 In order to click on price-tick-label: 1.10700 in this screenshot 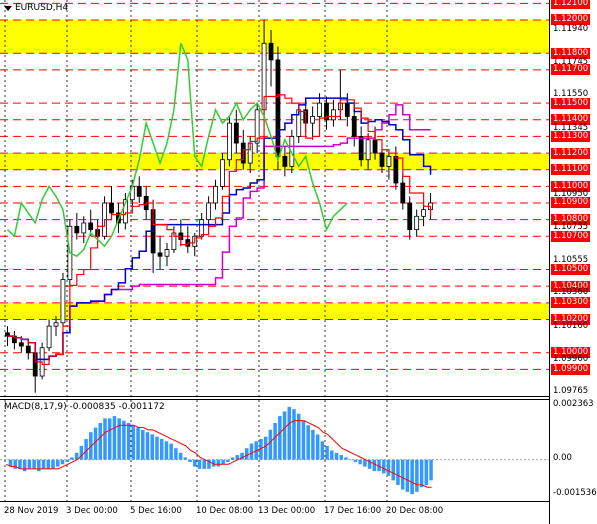, I will do `click(571, 236)`.